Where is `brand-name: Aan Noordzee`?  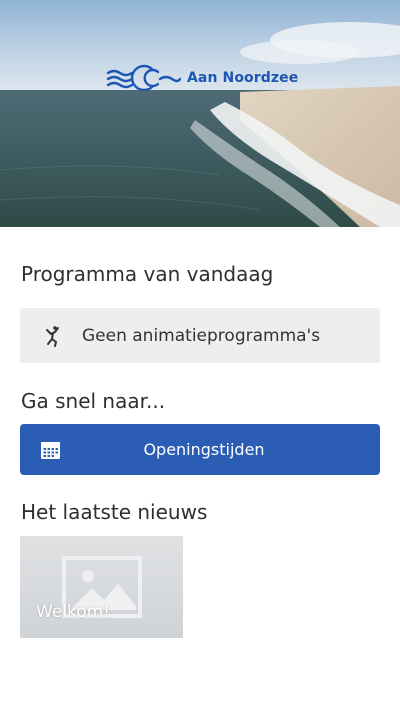 brand-name: Aan Noordzee is located at coordinates (243, 78).